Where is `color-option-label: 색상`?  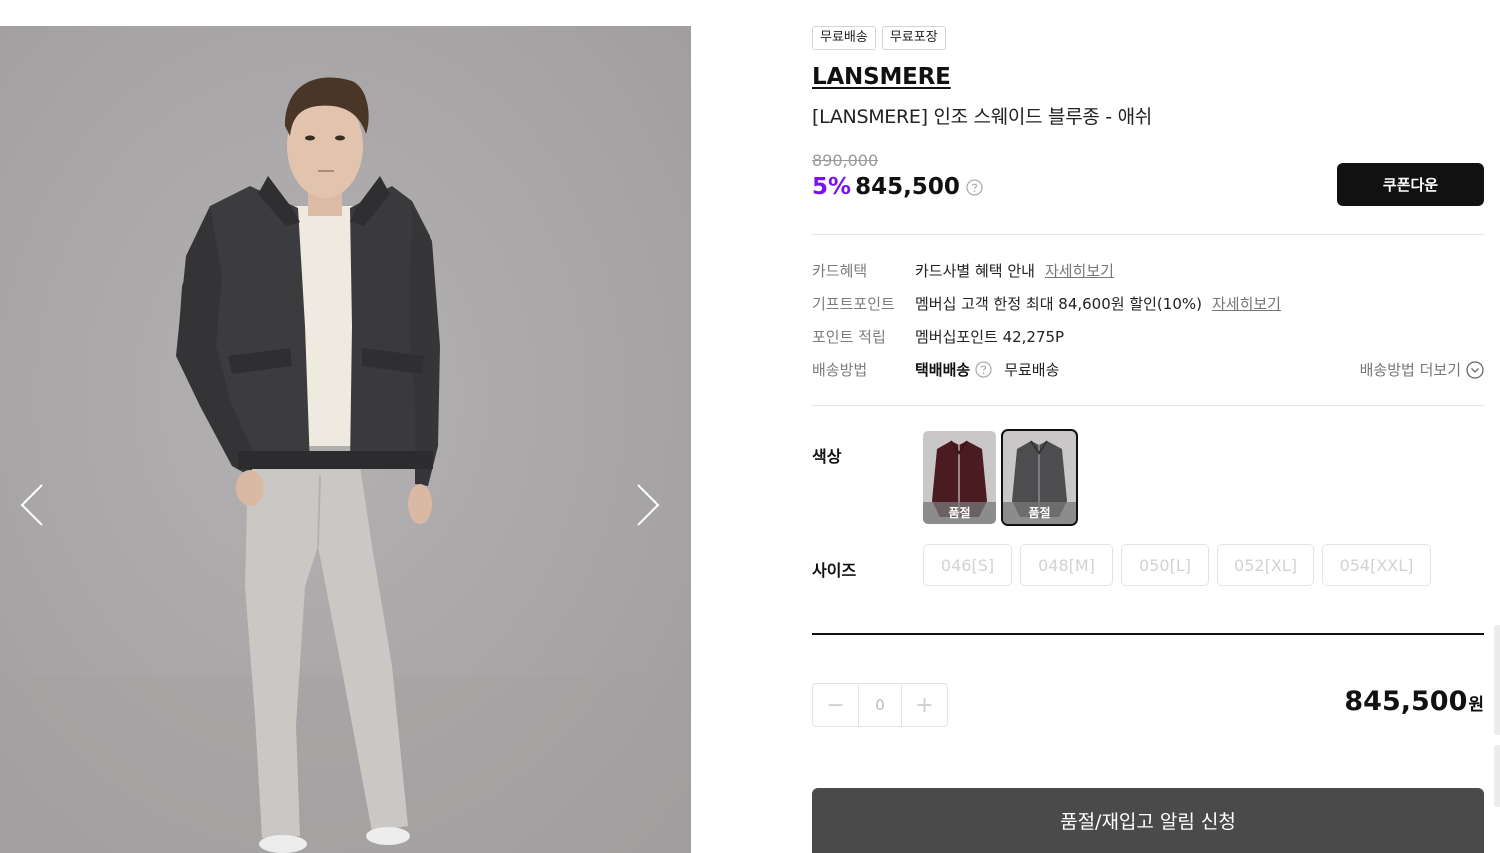
color-option-label: 색상 is located at coordinates (827, 456).